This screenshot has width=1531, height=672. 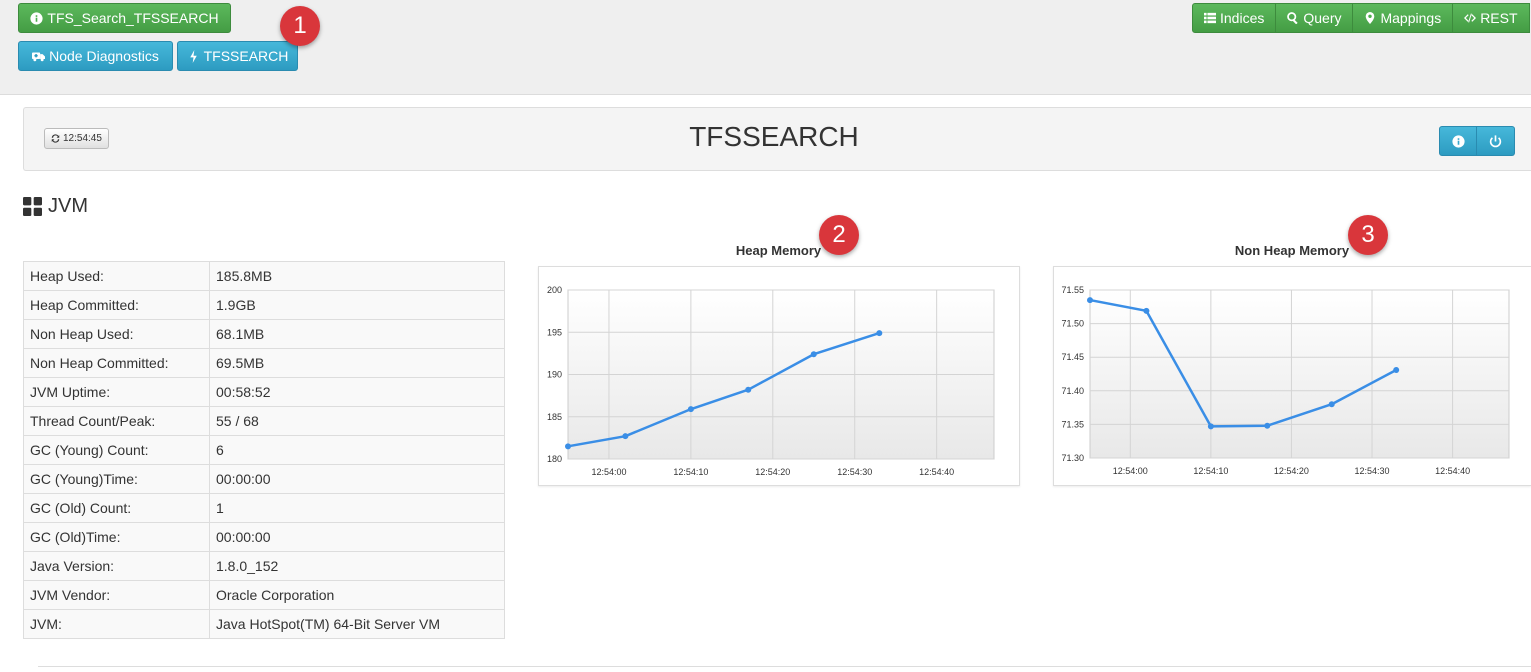 I want to click on table-row: JVM Vendor: Oracle Corporation, so click(x=264, y=595).